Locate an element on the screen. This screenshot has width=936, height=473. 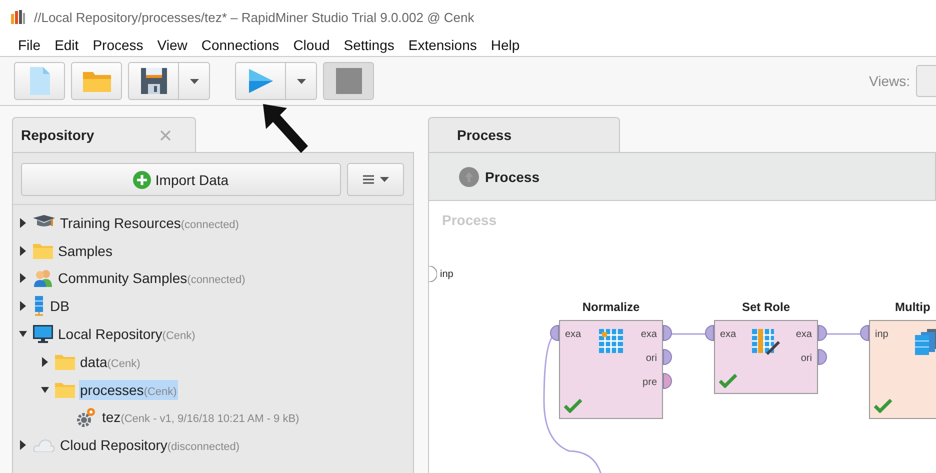
menu-item: Connections is located at coordinates (240, 45).